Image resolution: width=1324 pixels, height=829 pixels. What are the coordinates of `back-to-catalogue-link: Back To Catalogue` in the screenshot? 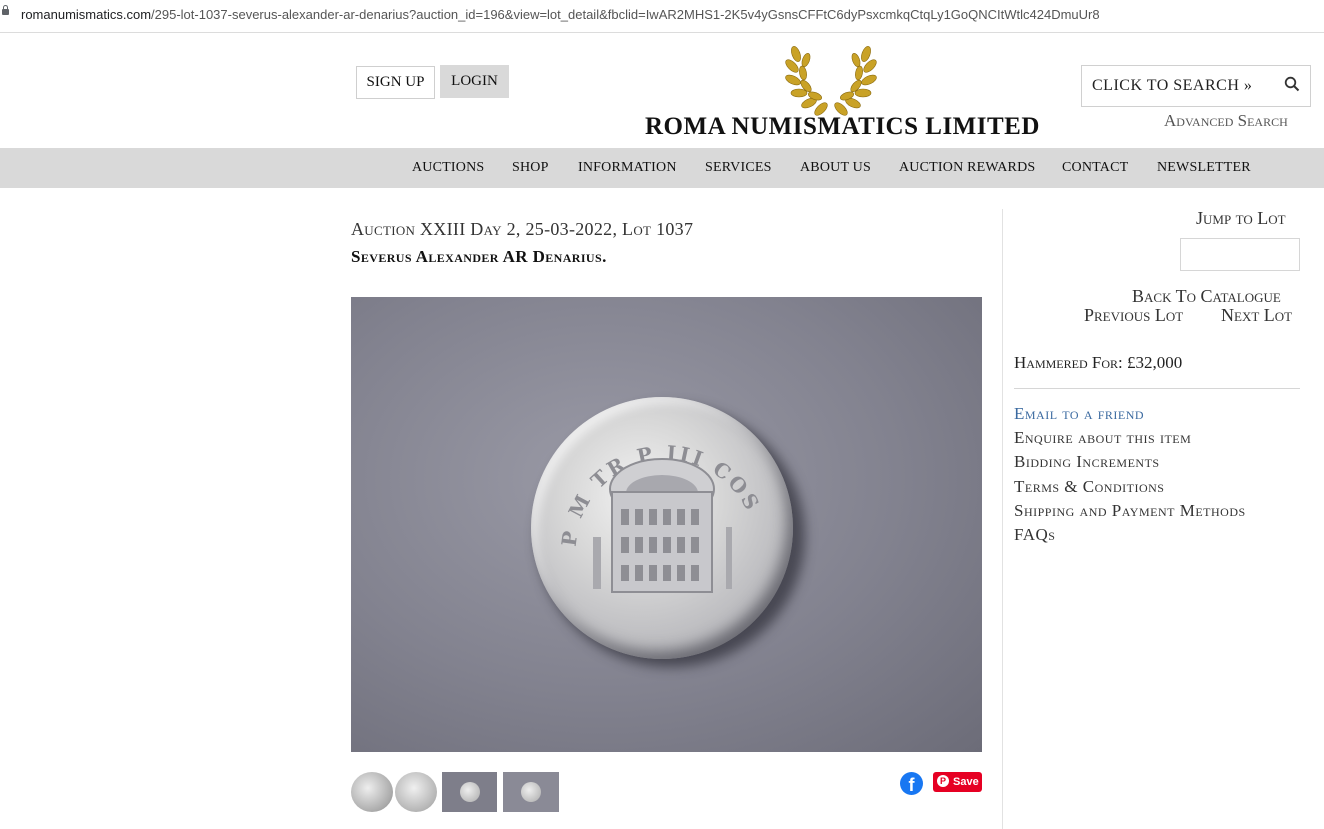 It's located at (1206, 296).